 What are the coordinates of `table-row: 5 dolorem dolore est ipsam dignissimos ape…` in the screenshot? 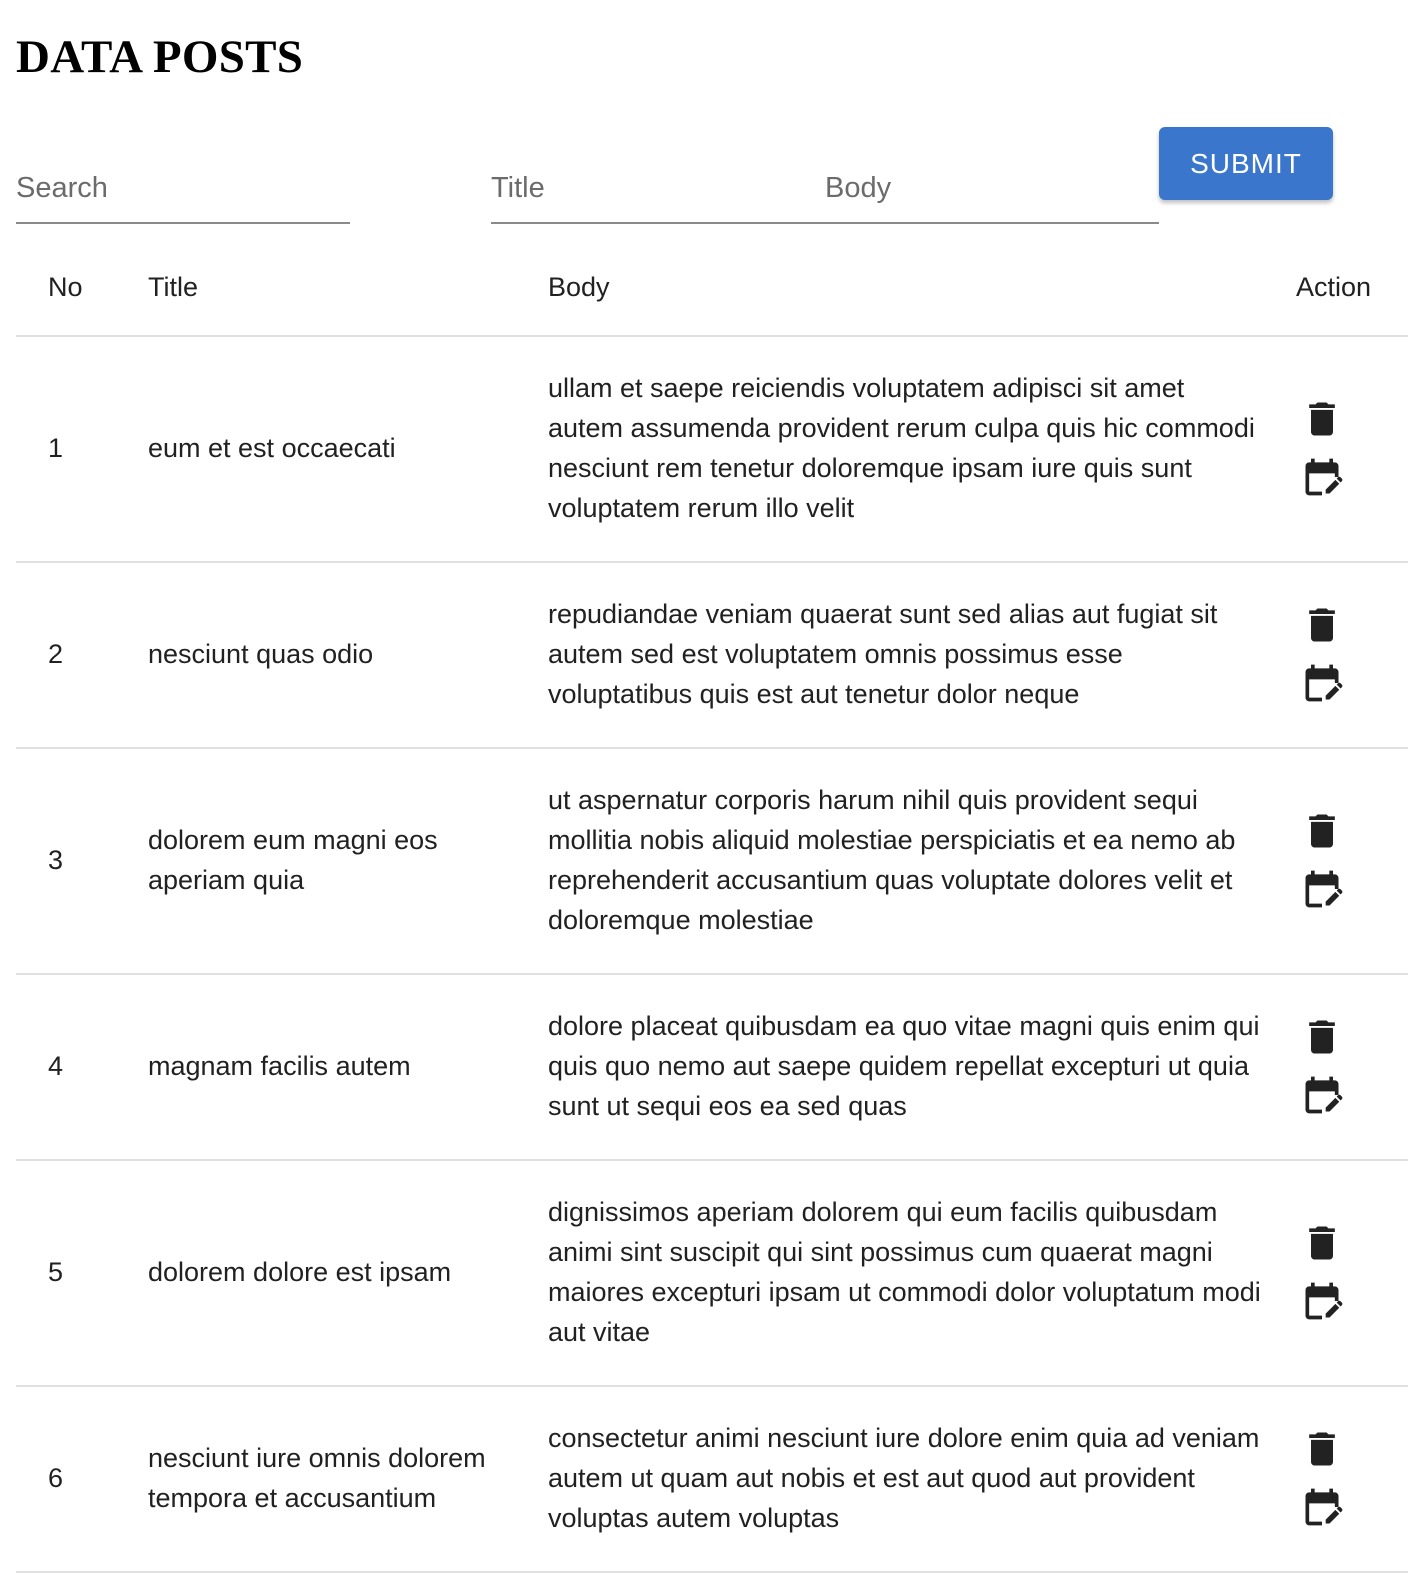 It's located at (712, 1273).